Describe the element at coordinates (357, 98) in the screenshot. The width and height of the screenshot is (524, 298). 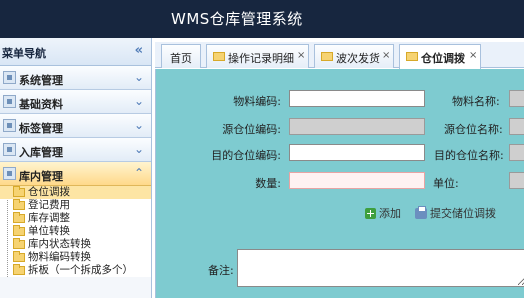
I see `material-code-input` at that location.